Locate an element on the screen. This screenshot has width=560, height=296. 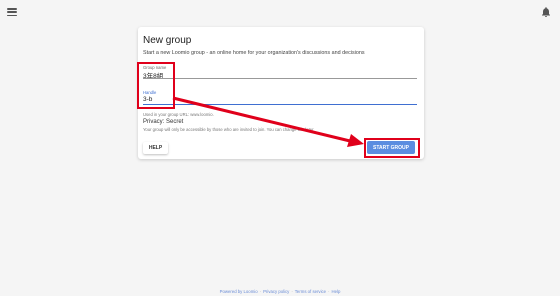
footer-powered-by-link: Powered by Loomio is located at coordinates (239, 291).